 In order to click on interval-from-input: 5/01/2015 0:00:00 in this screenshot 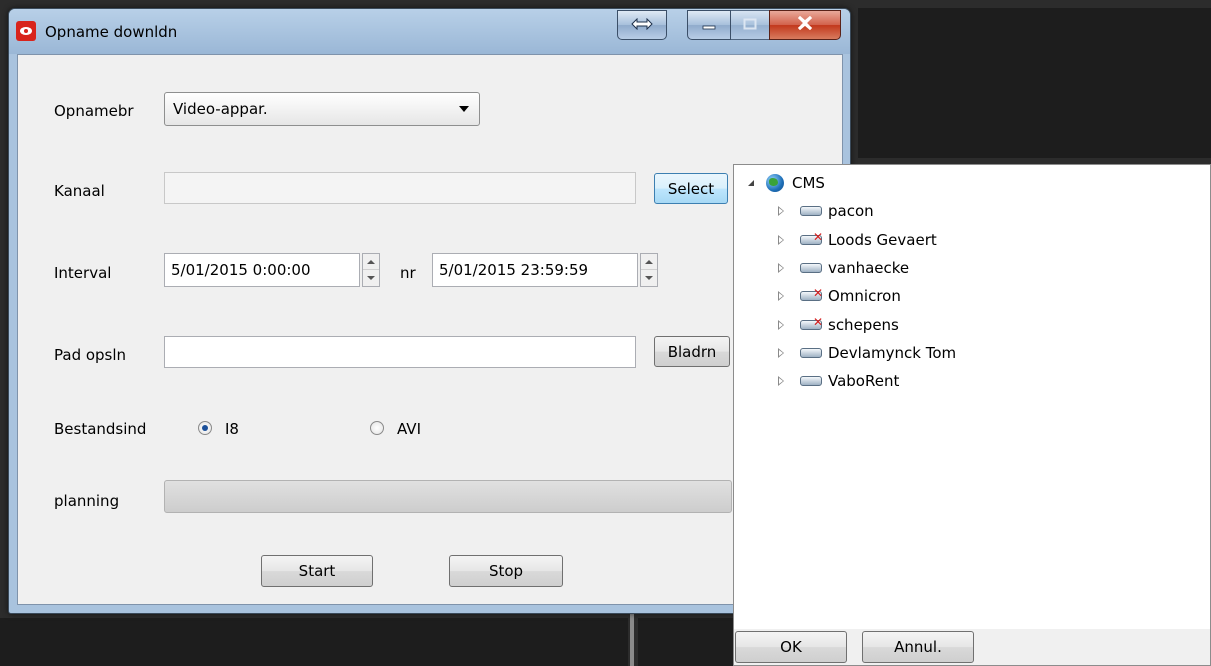, I will do `click(262, 270)`.